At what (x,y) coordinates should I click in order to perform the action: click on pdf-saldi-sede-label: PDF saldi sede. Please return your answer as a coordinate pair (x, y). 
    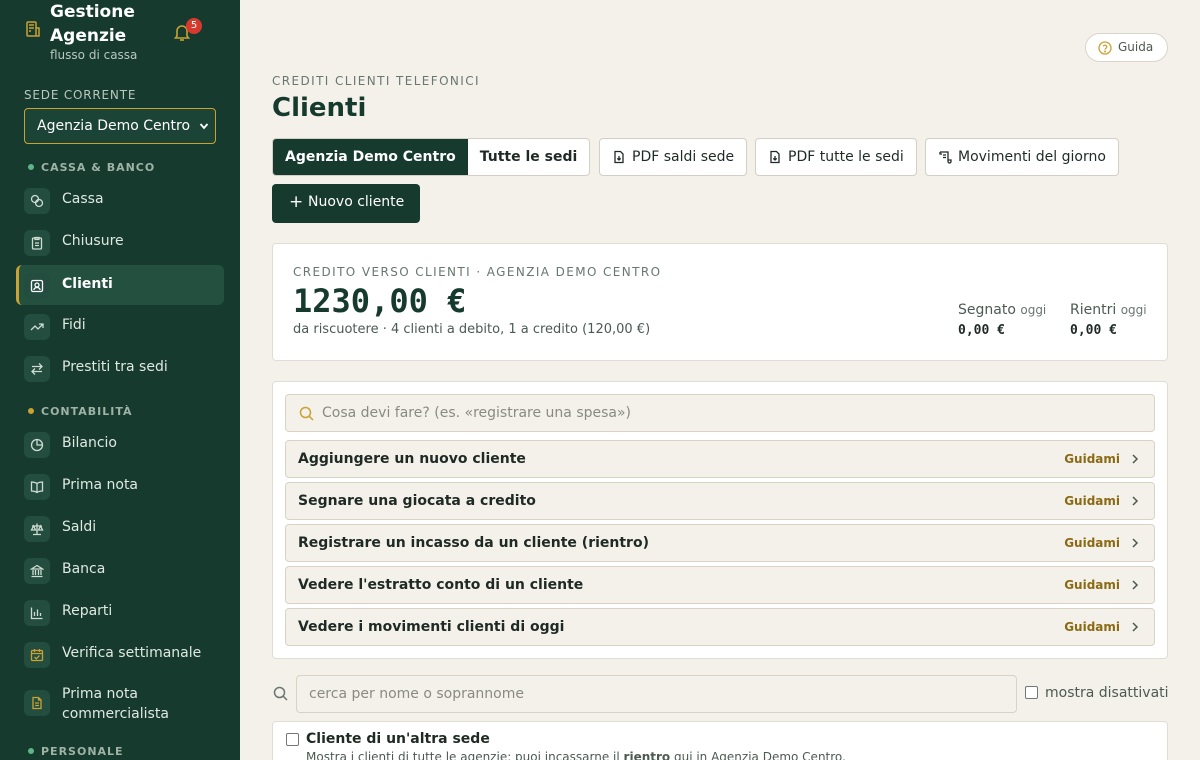
    Looking at the image, I should click on (683, 157).